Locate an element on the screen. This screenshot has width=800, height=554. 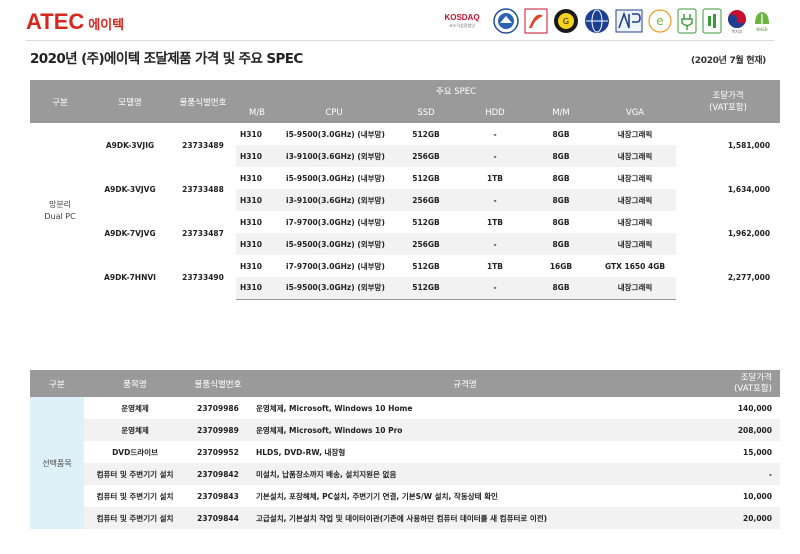
company-logo: ATEC 에이텍 is located at coordinates (75, 21).